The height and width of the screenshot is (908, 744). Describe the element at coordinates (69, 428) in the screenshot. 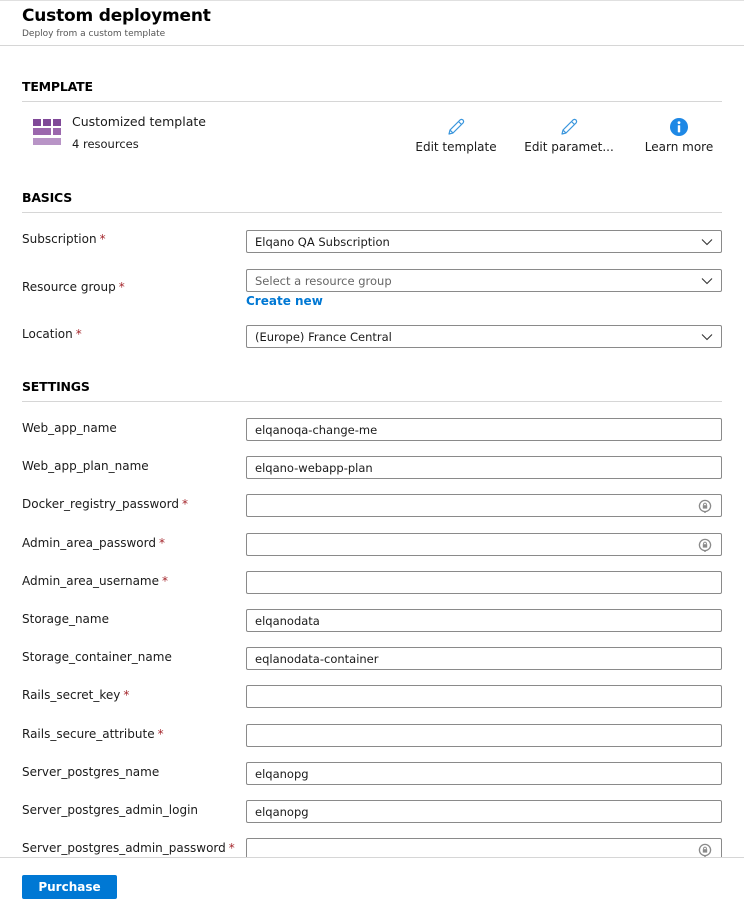

I see `setting-label: Web_app_name` at that location.